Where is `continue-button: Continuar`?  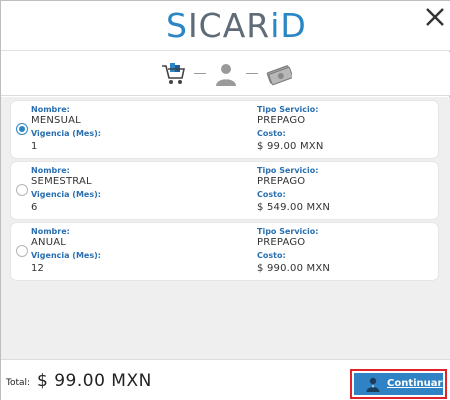 continue-button: Continuar is located at coordinates (398, 384).